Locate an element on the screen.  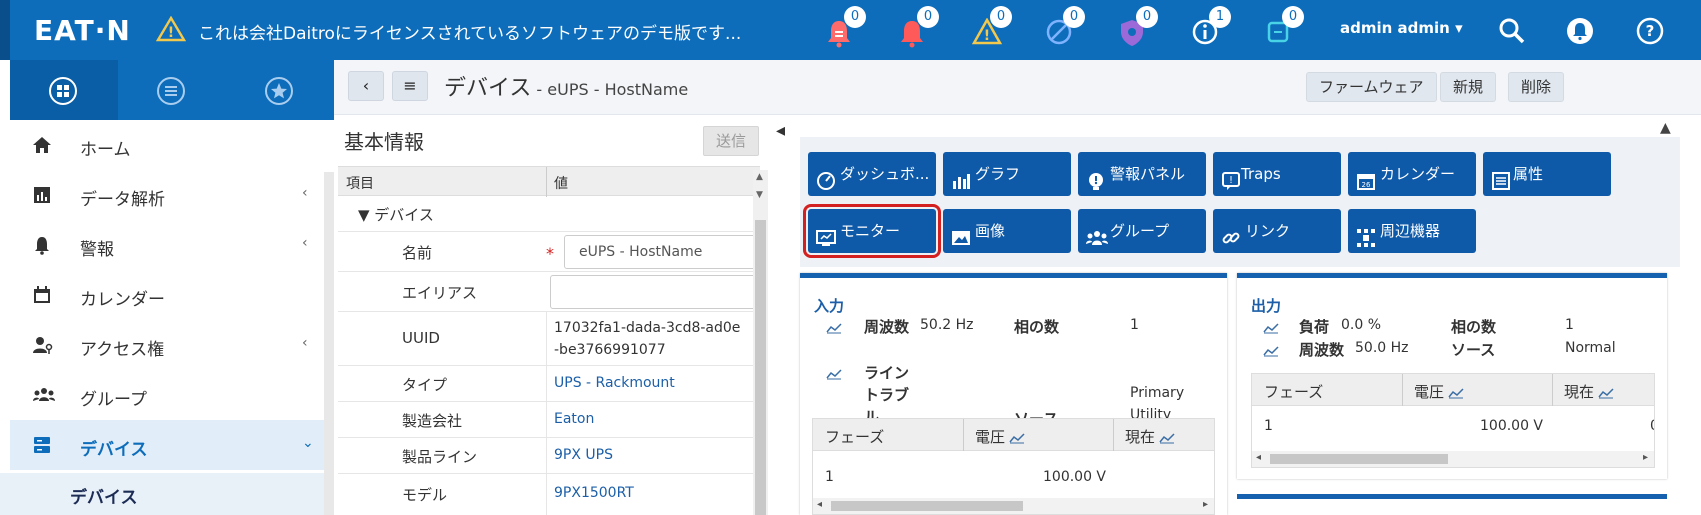
panel-scrollbar: ▲ ▼ is located at coordinates (760, 342).